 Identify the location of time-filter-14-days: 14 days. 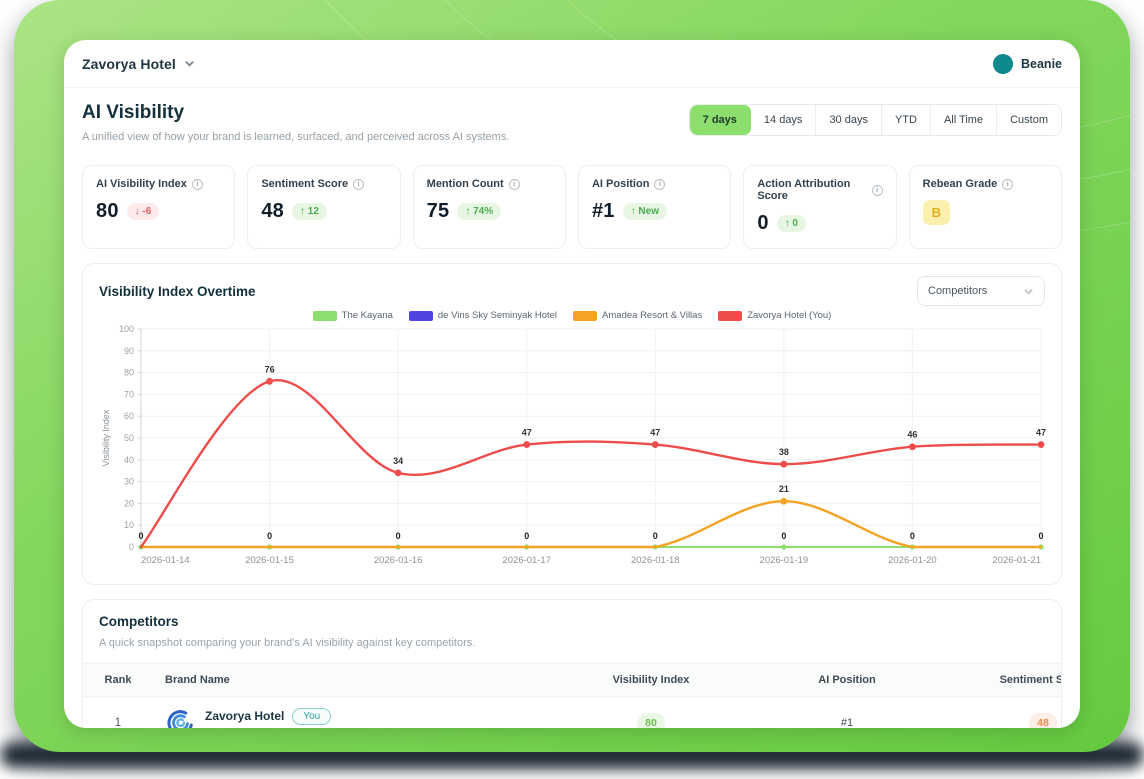
(783, 120).